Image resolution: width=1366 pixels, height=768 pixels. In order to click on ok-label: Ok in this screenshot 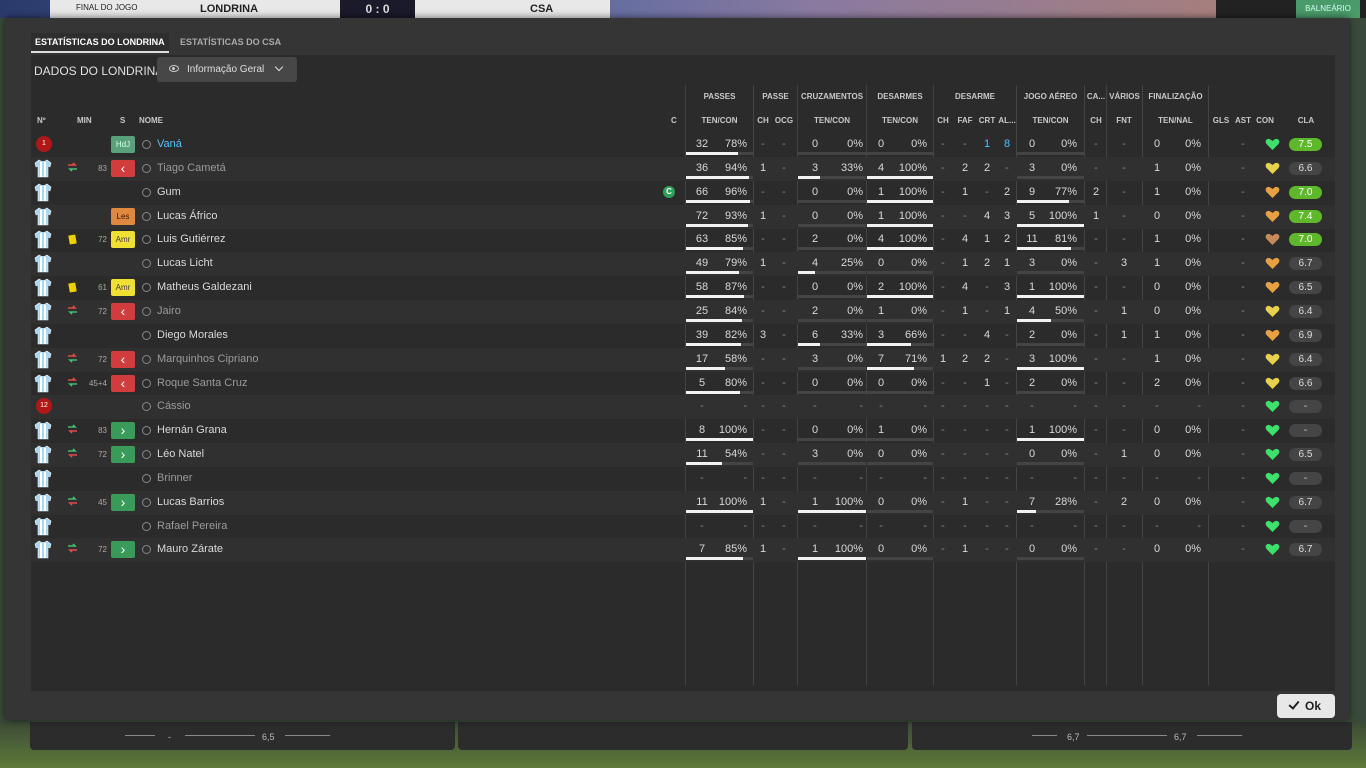, I will do `click(1312, 706)`.